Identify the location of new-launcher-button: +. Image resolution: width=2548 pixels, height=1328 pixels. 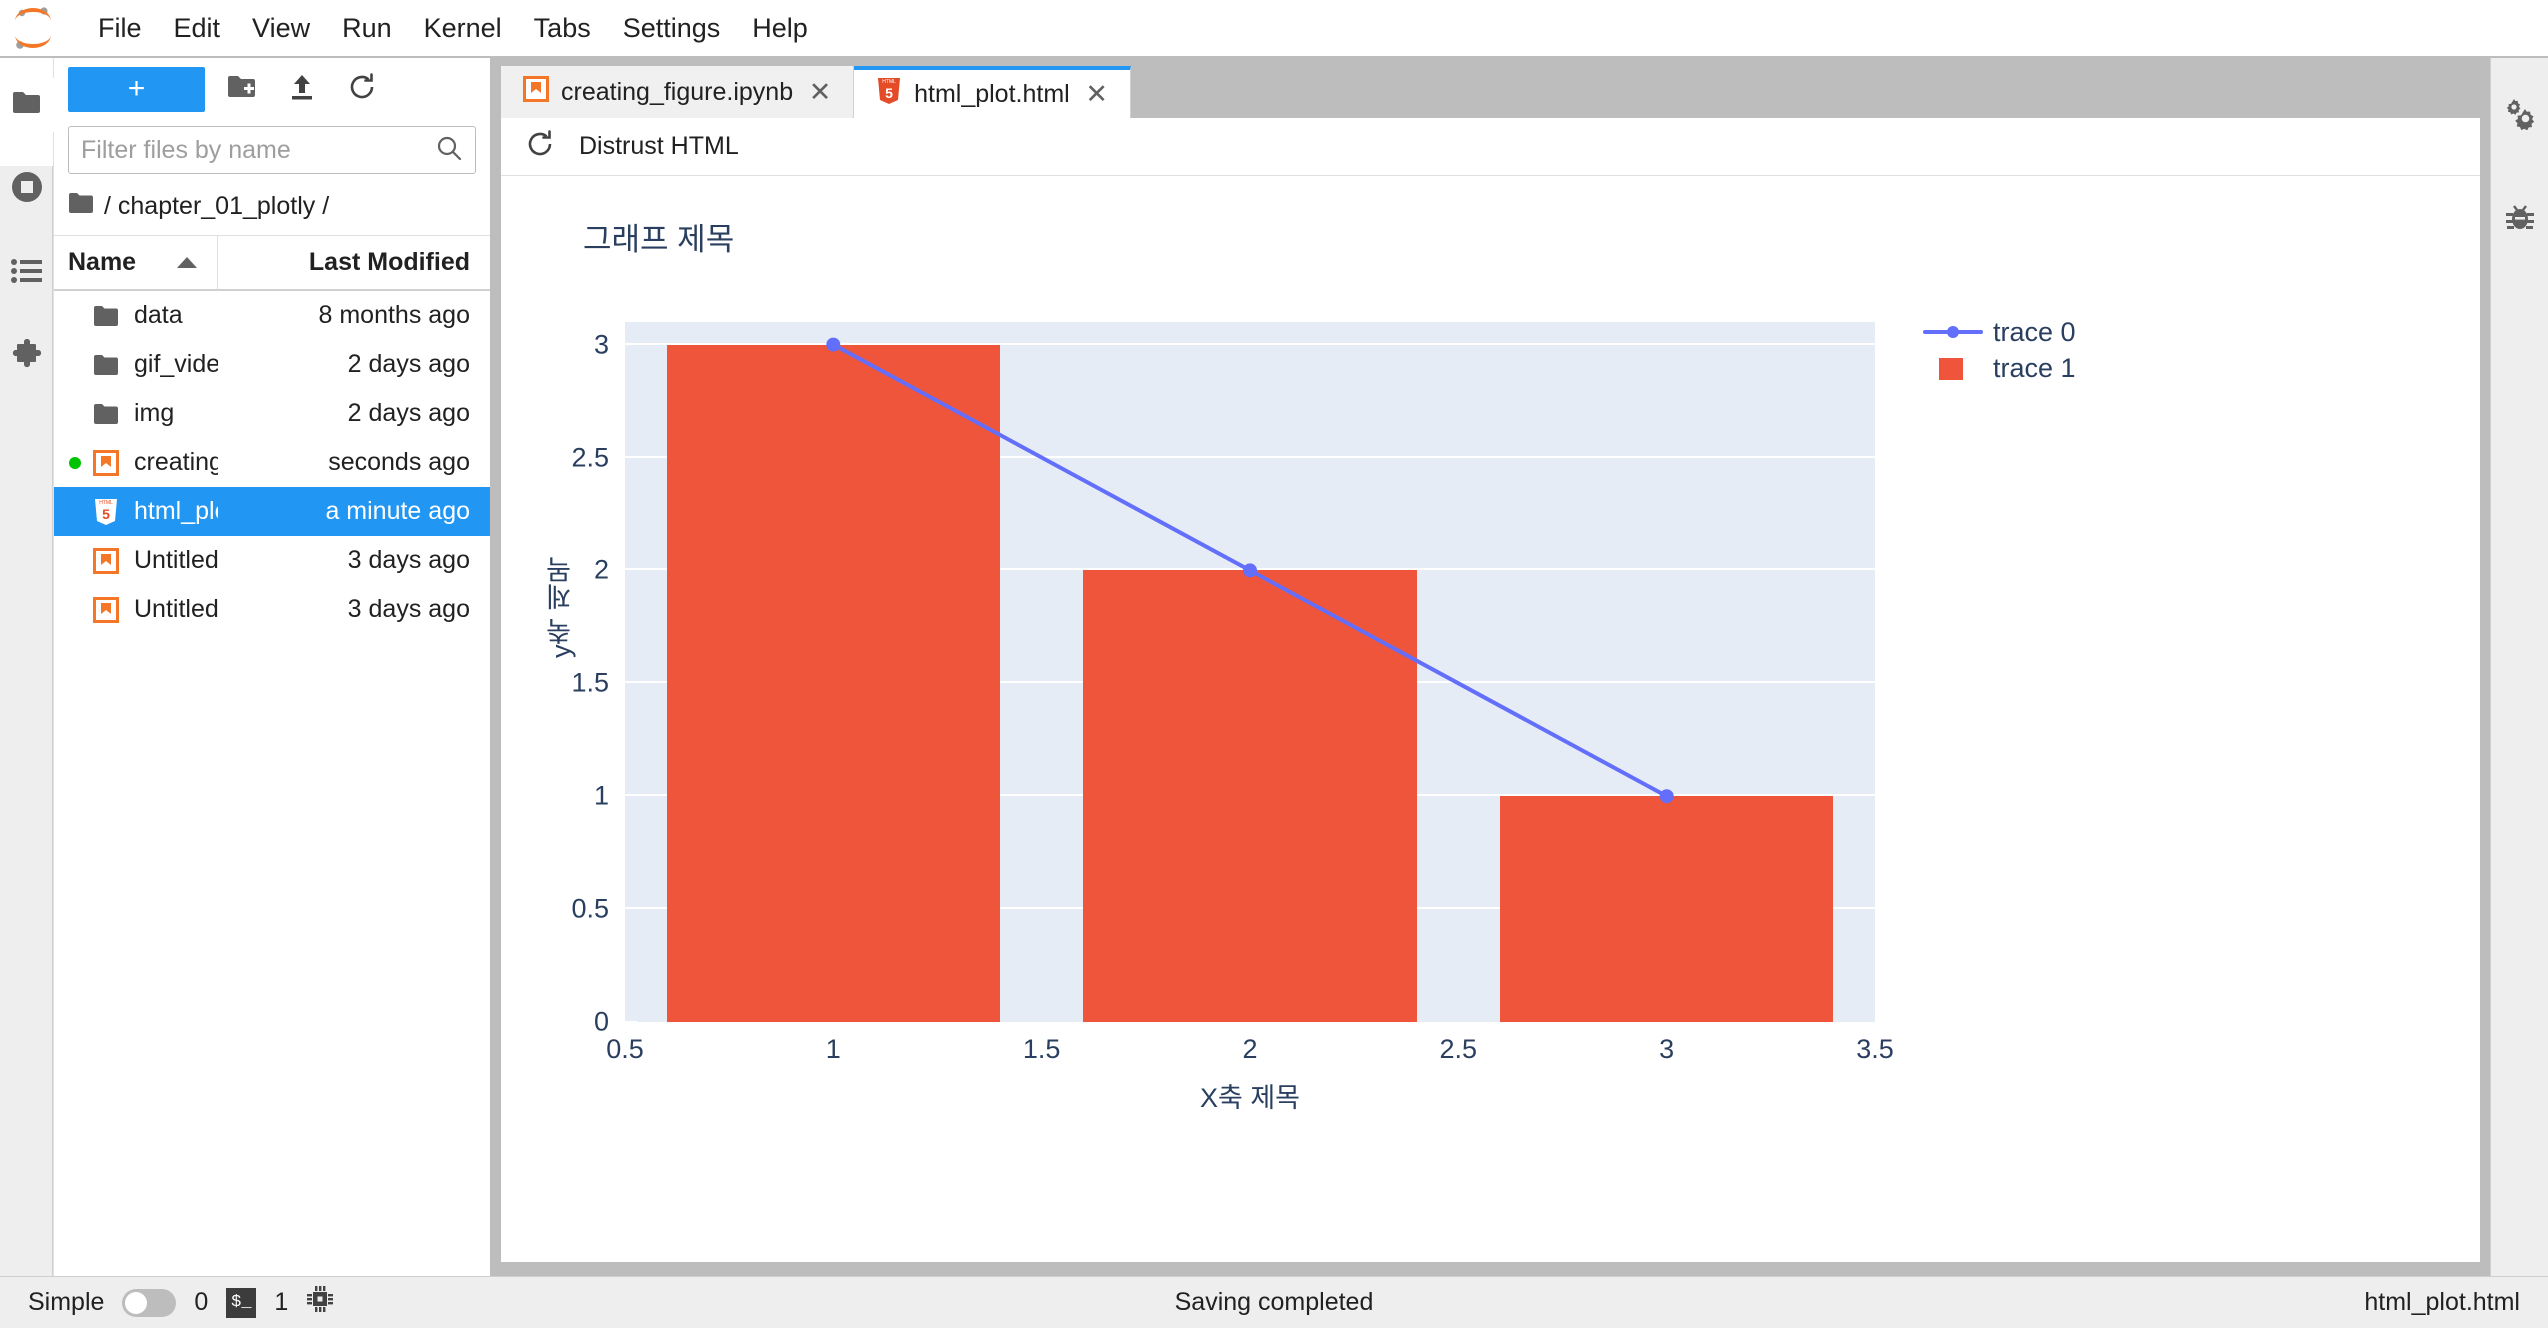
(136, 89).